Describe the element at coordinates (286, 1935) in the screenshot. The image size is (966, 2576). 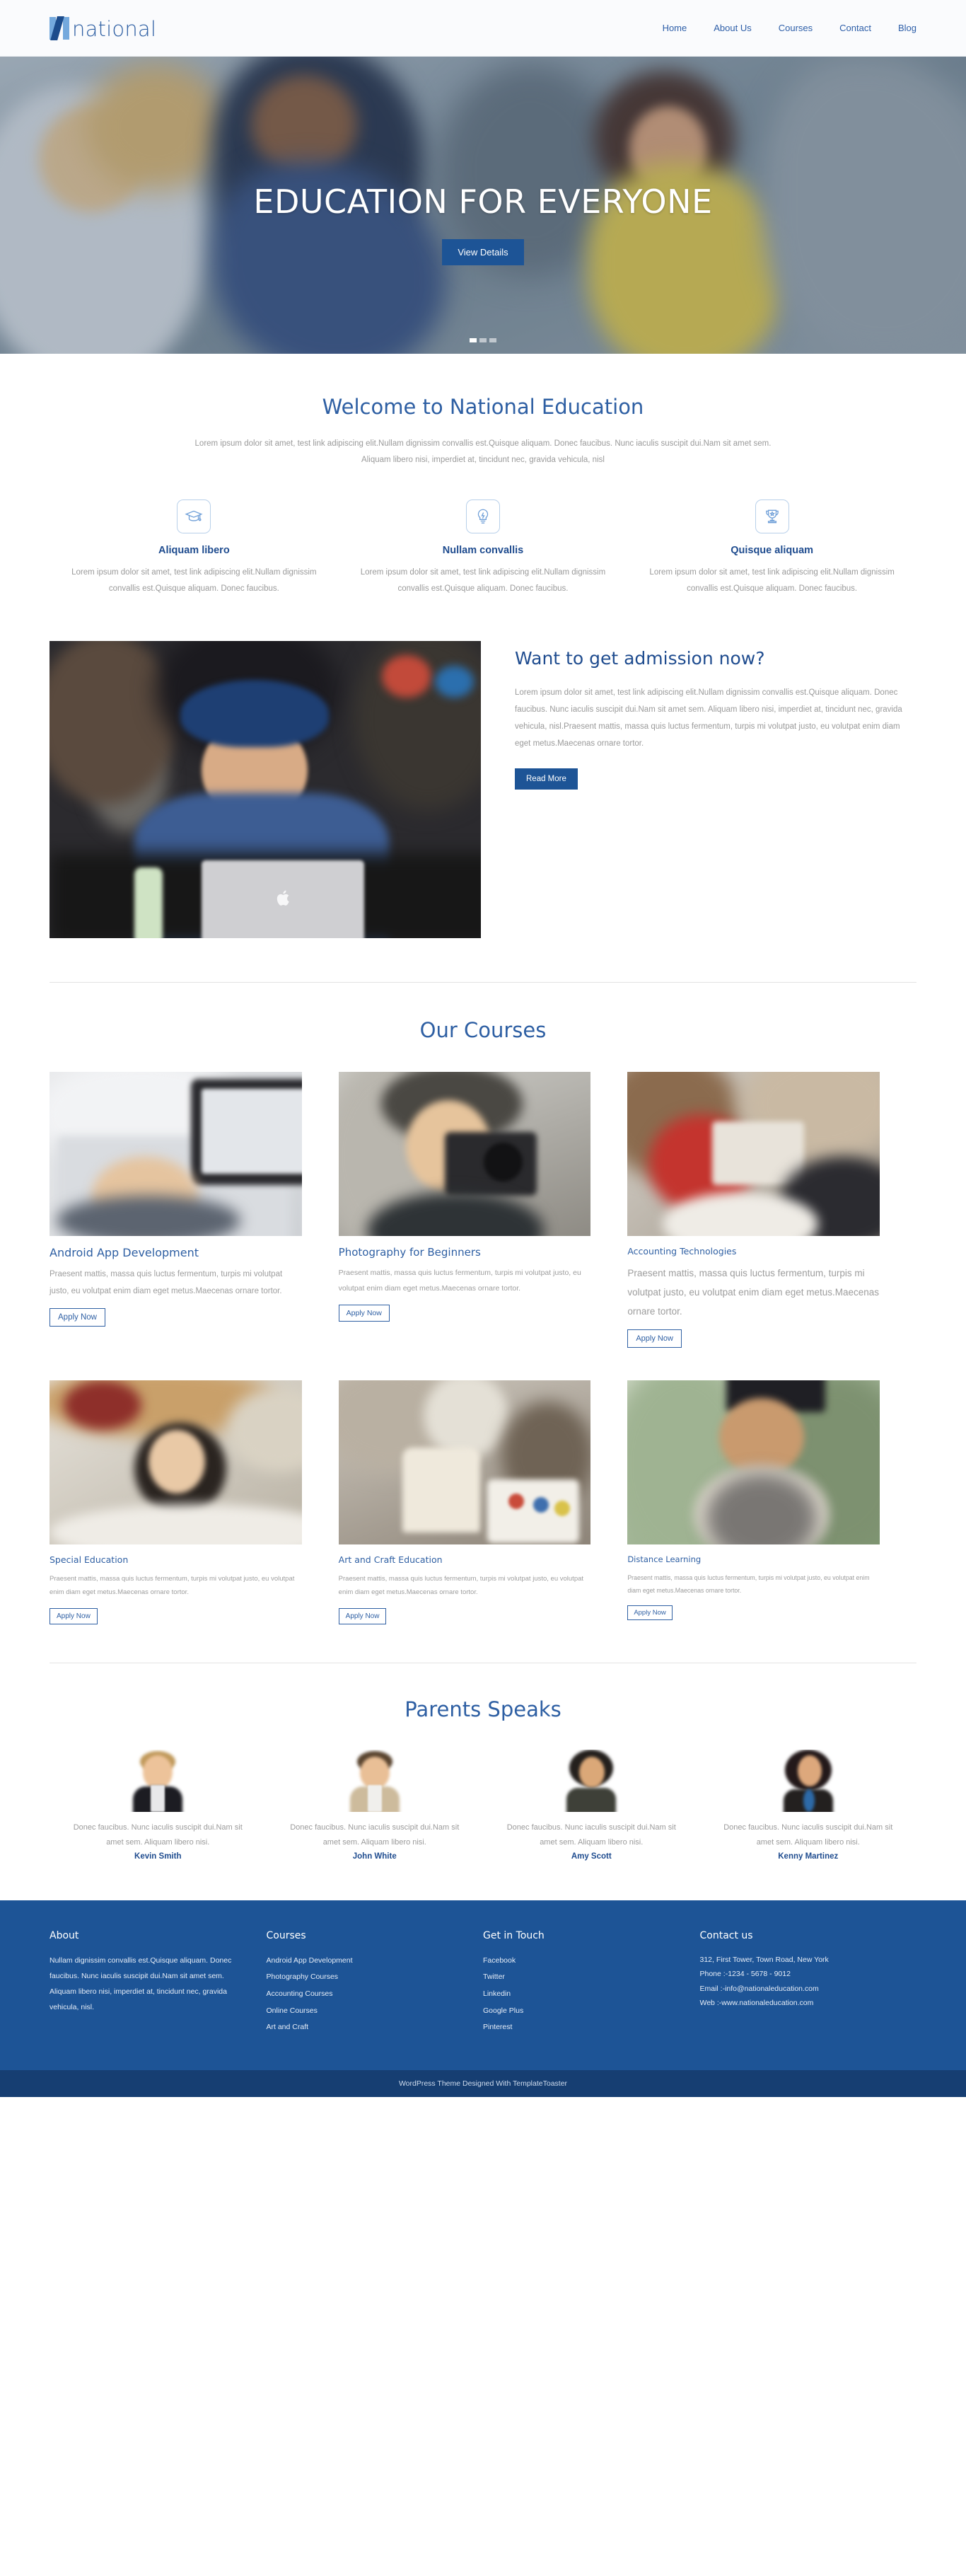
I see `footer-courses-heading: Courses` at that location.